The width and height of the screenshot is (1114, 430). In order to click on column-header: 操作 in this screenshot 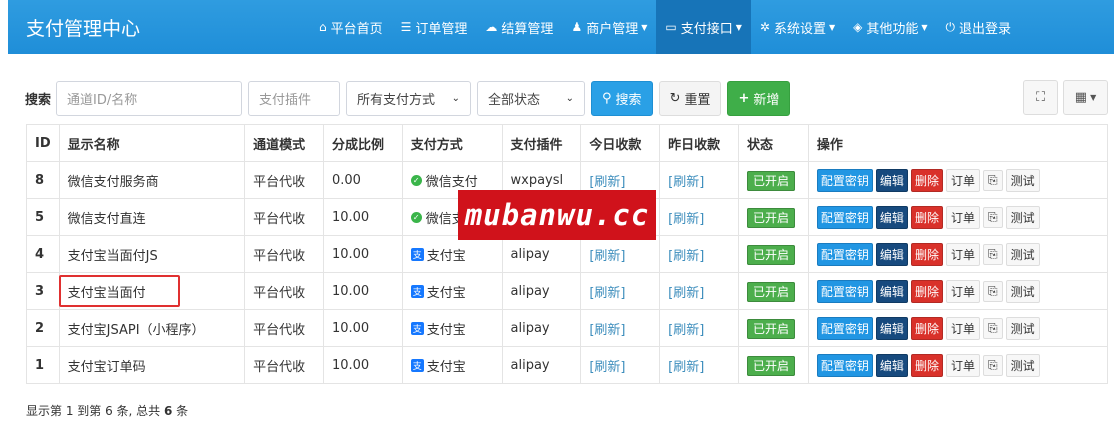, I will do `click(958, 143)`.